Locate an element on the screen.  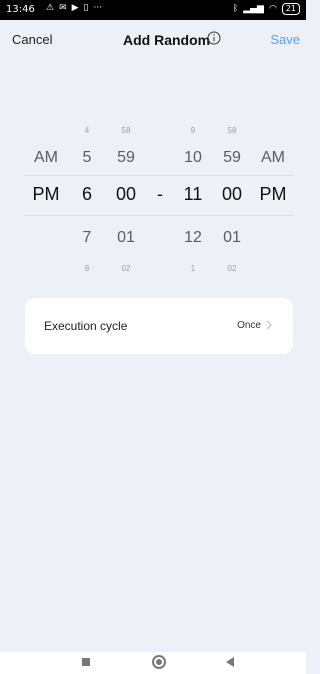
start-minute-selected: 00 is located at coordinates (126, 194).